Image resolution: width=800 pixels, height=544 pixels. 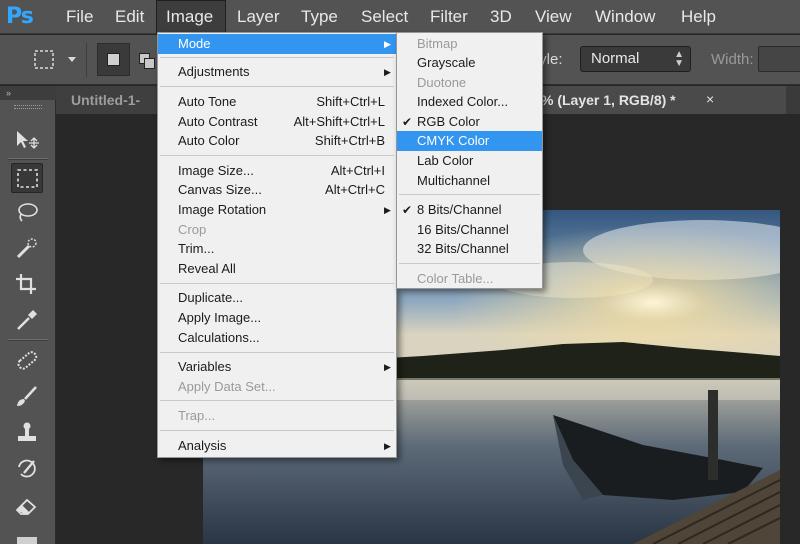 I want to click on move-tool-icon, so click(x=27, y=141).